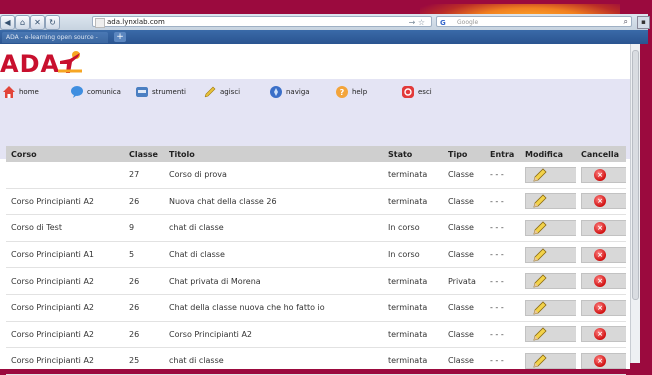  What do you see at coordinates (100, 23) in the screenshot?
I see `favicon-icon` at bounding box center [100, 23].